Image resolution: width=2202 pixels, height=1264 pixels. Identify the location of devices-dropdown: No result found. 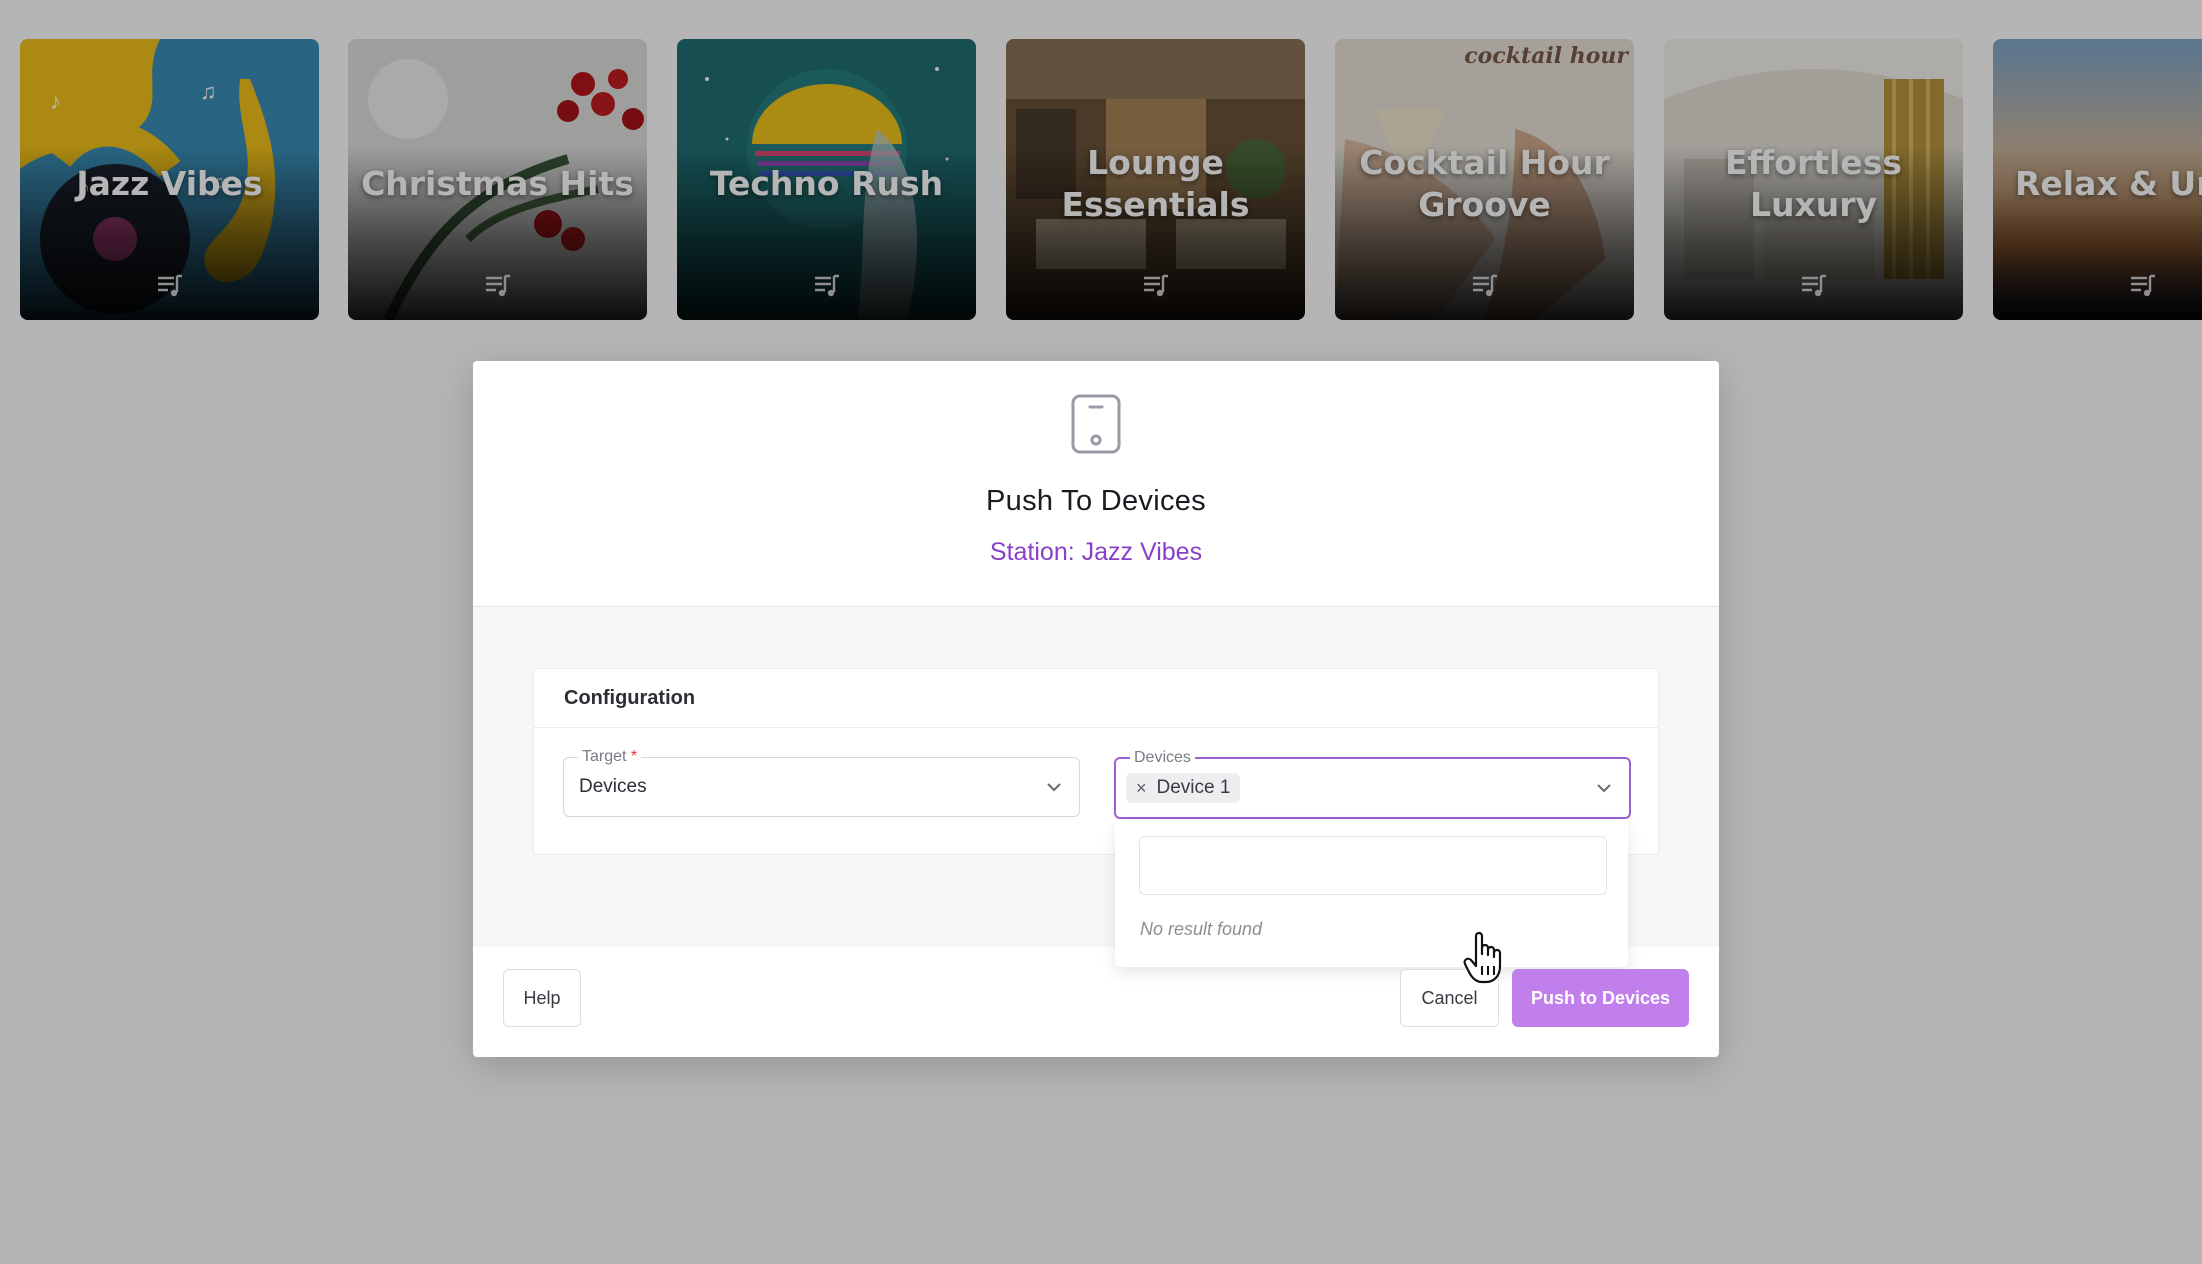
(1371, 893).